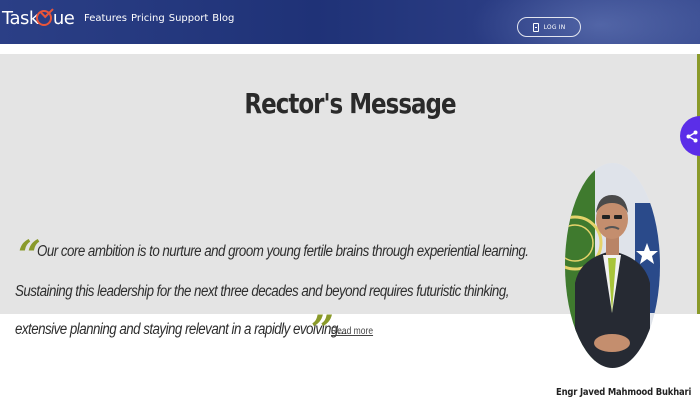 The image size is (700, 400). I want to click on rector-photo, so click(612, 265).